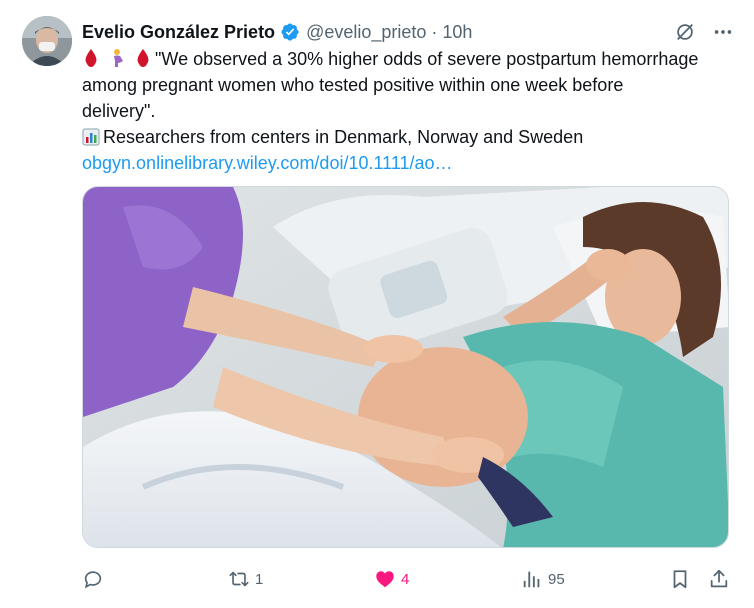 This screenshot has height=608, width=754. I want to click on reply-button, so click(95, 579).